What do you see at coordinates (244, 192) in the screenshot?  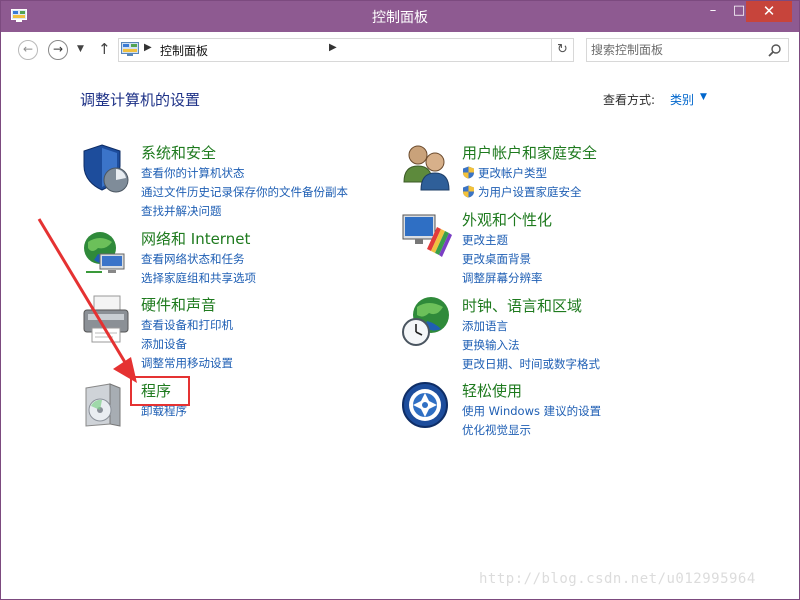 I see `category-link: 通过文件历史记录保存你的文件备份副本` at bounding box center [244, 192].